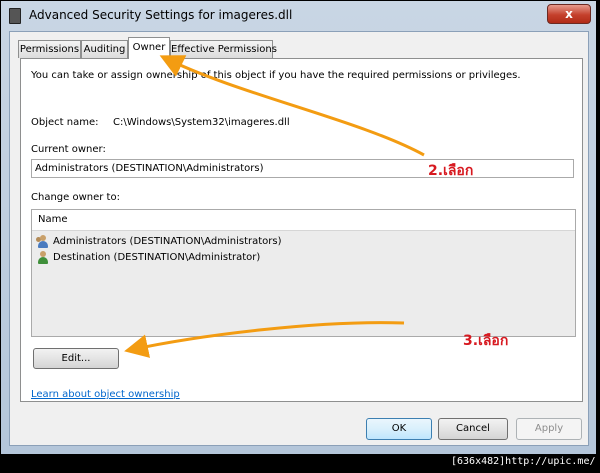 The width and height of the screenshot is (600, 473). I want to click on learn-ownership-link: Learn about object ownership, so click(105, 394).